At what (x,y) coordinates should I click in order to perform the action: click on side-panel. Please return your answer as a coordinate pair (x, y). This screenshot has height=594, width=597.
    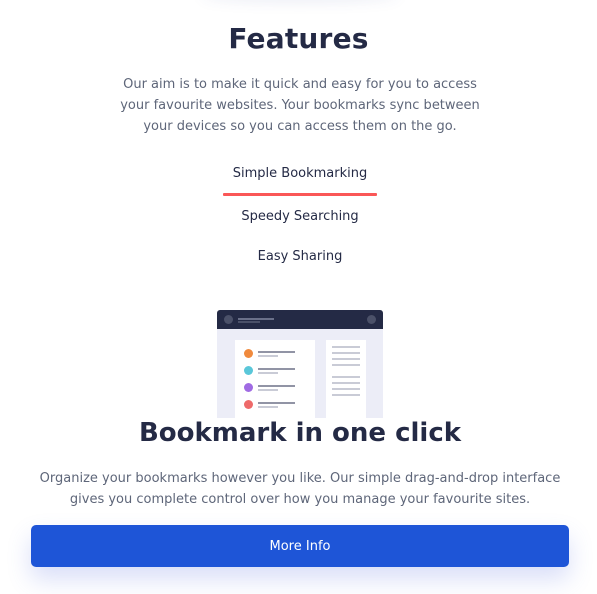
    Looking at the image, I should click on (346, 379).